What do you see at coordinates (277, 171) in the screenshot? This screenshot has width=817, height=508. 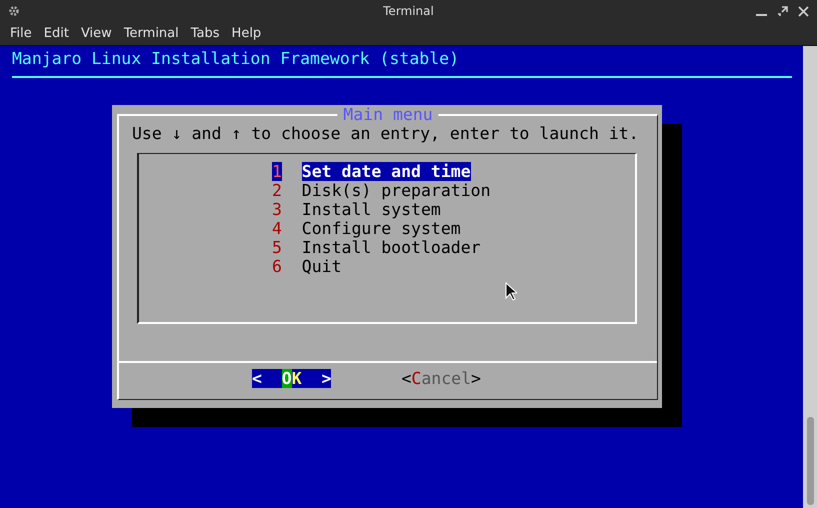 I see `menu-entry-tag: 1` at bounding box center [277, 171].